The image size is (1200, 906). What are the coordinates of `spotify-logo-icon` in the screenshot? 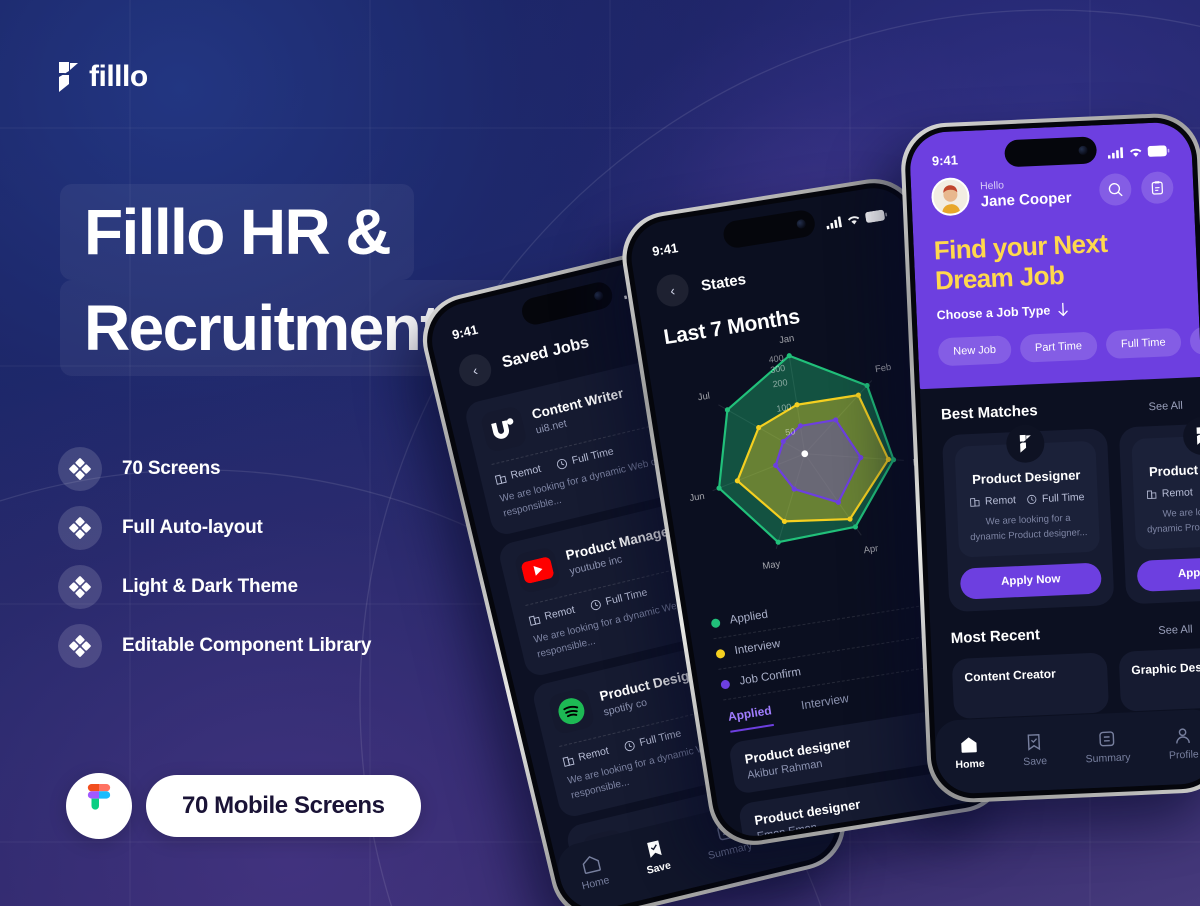 It's located at (571, 711).